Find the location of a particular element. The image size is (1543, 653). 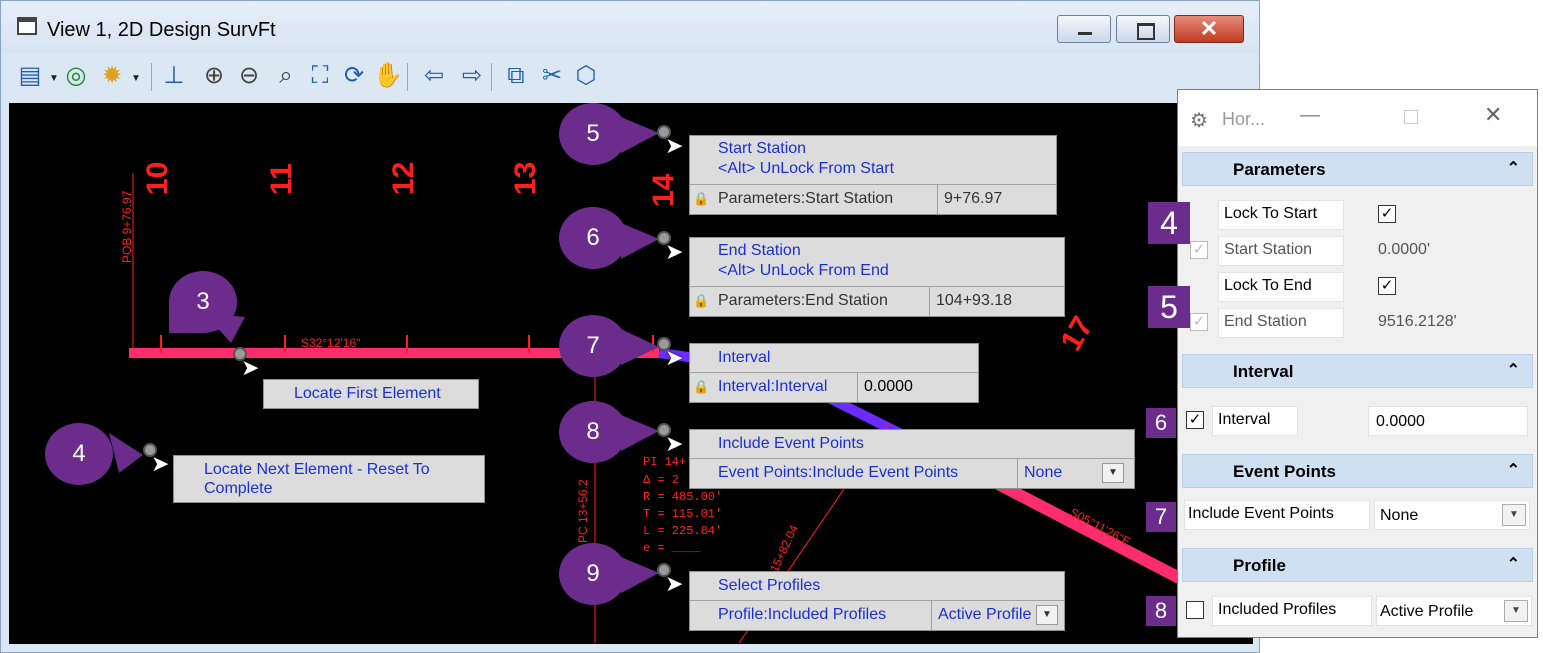

clip-mask-icon: ⬡ is located at coordinates (586, 76).